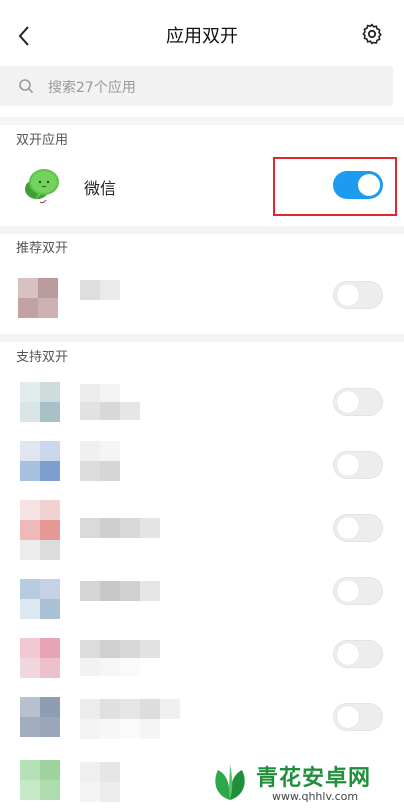 The height and width of the screenshot is (808, 404). I want to click on search-placeholder: 搜索27个应用, so click(92, 88).